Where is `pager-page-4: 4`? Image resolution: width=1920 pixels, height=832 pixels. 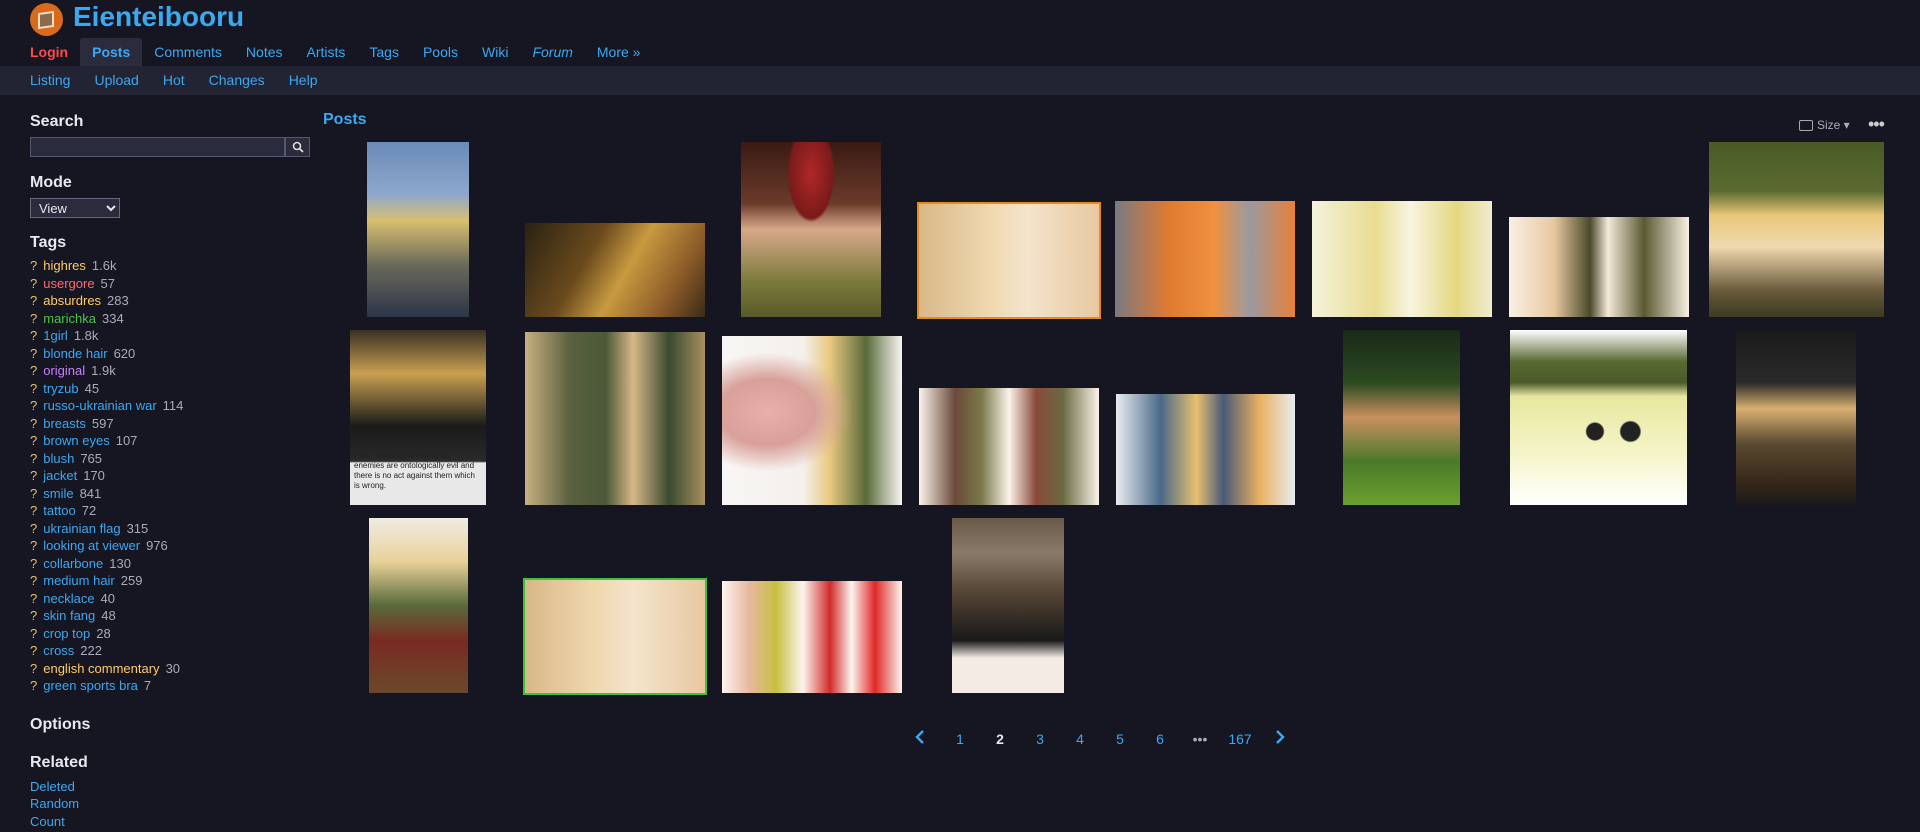
pager-page-4: 4 is located at coordinates (1080, 739).